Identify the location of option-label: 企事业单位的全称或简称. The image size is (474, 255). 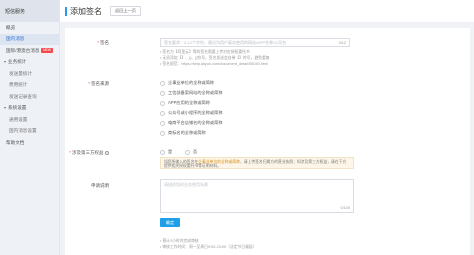
(191, 82).